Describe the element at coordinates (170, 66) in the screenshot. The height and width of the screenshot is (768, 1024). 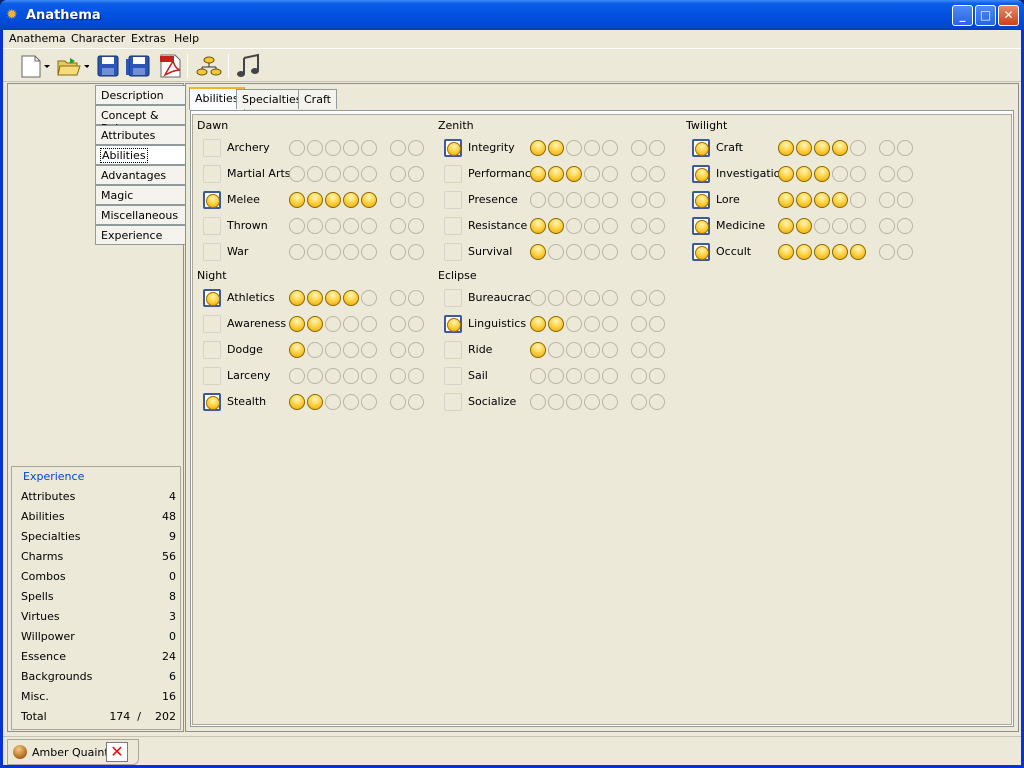
I see `pdf-icon` at that location.